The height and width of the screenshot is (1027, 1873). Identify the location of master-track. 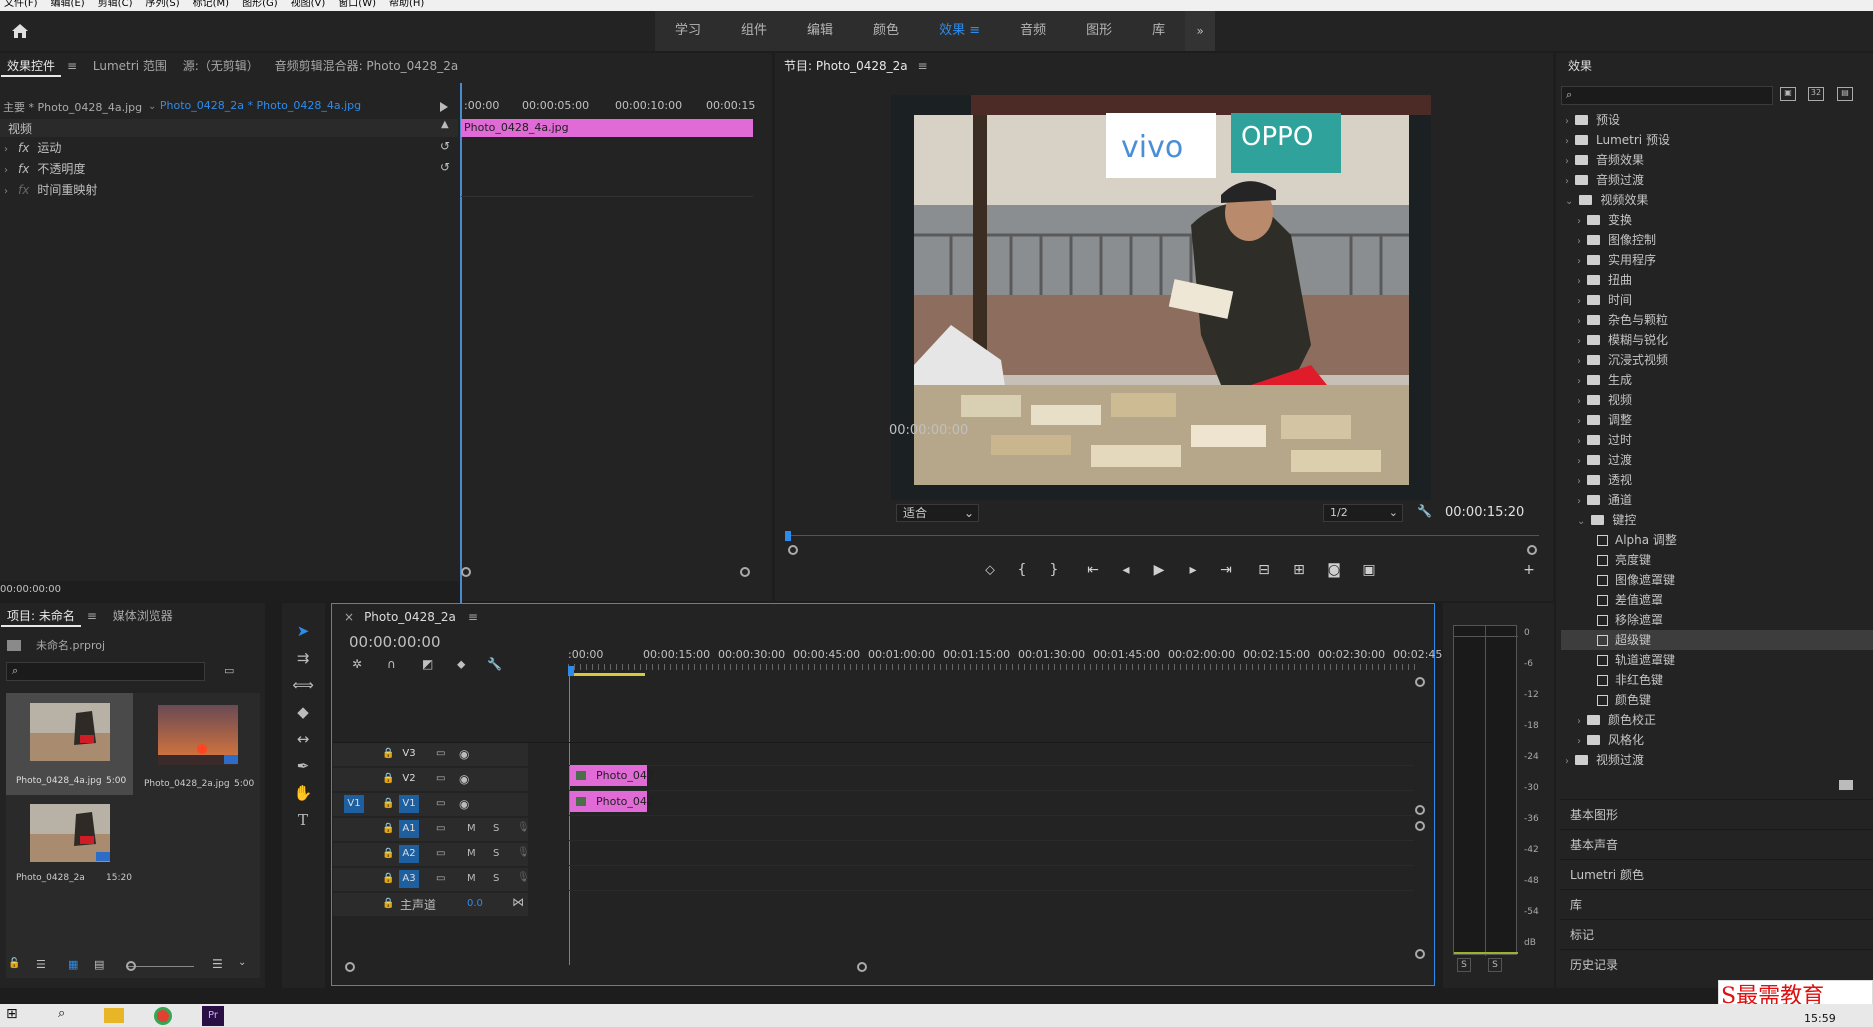
(991, 904).